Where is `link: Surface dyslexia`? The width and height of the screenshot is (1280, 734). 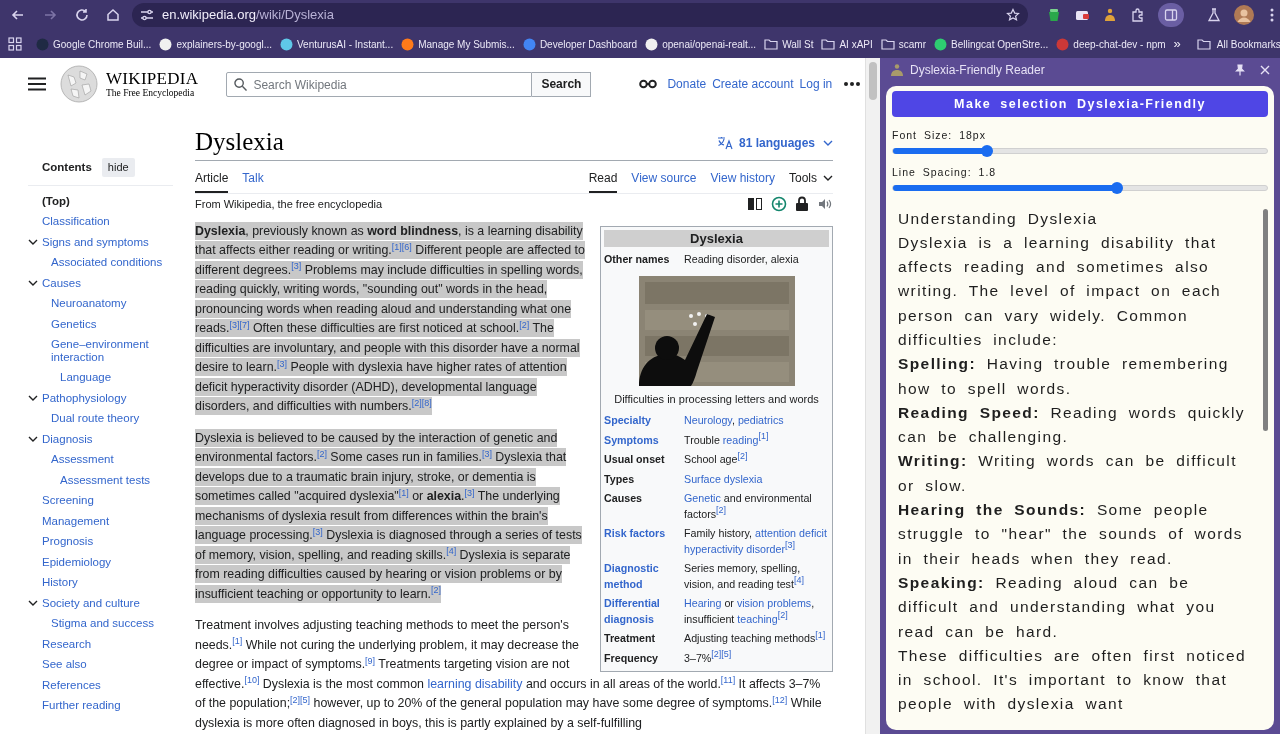
link: Surface dyslexia is located at coordinates (723, 478).